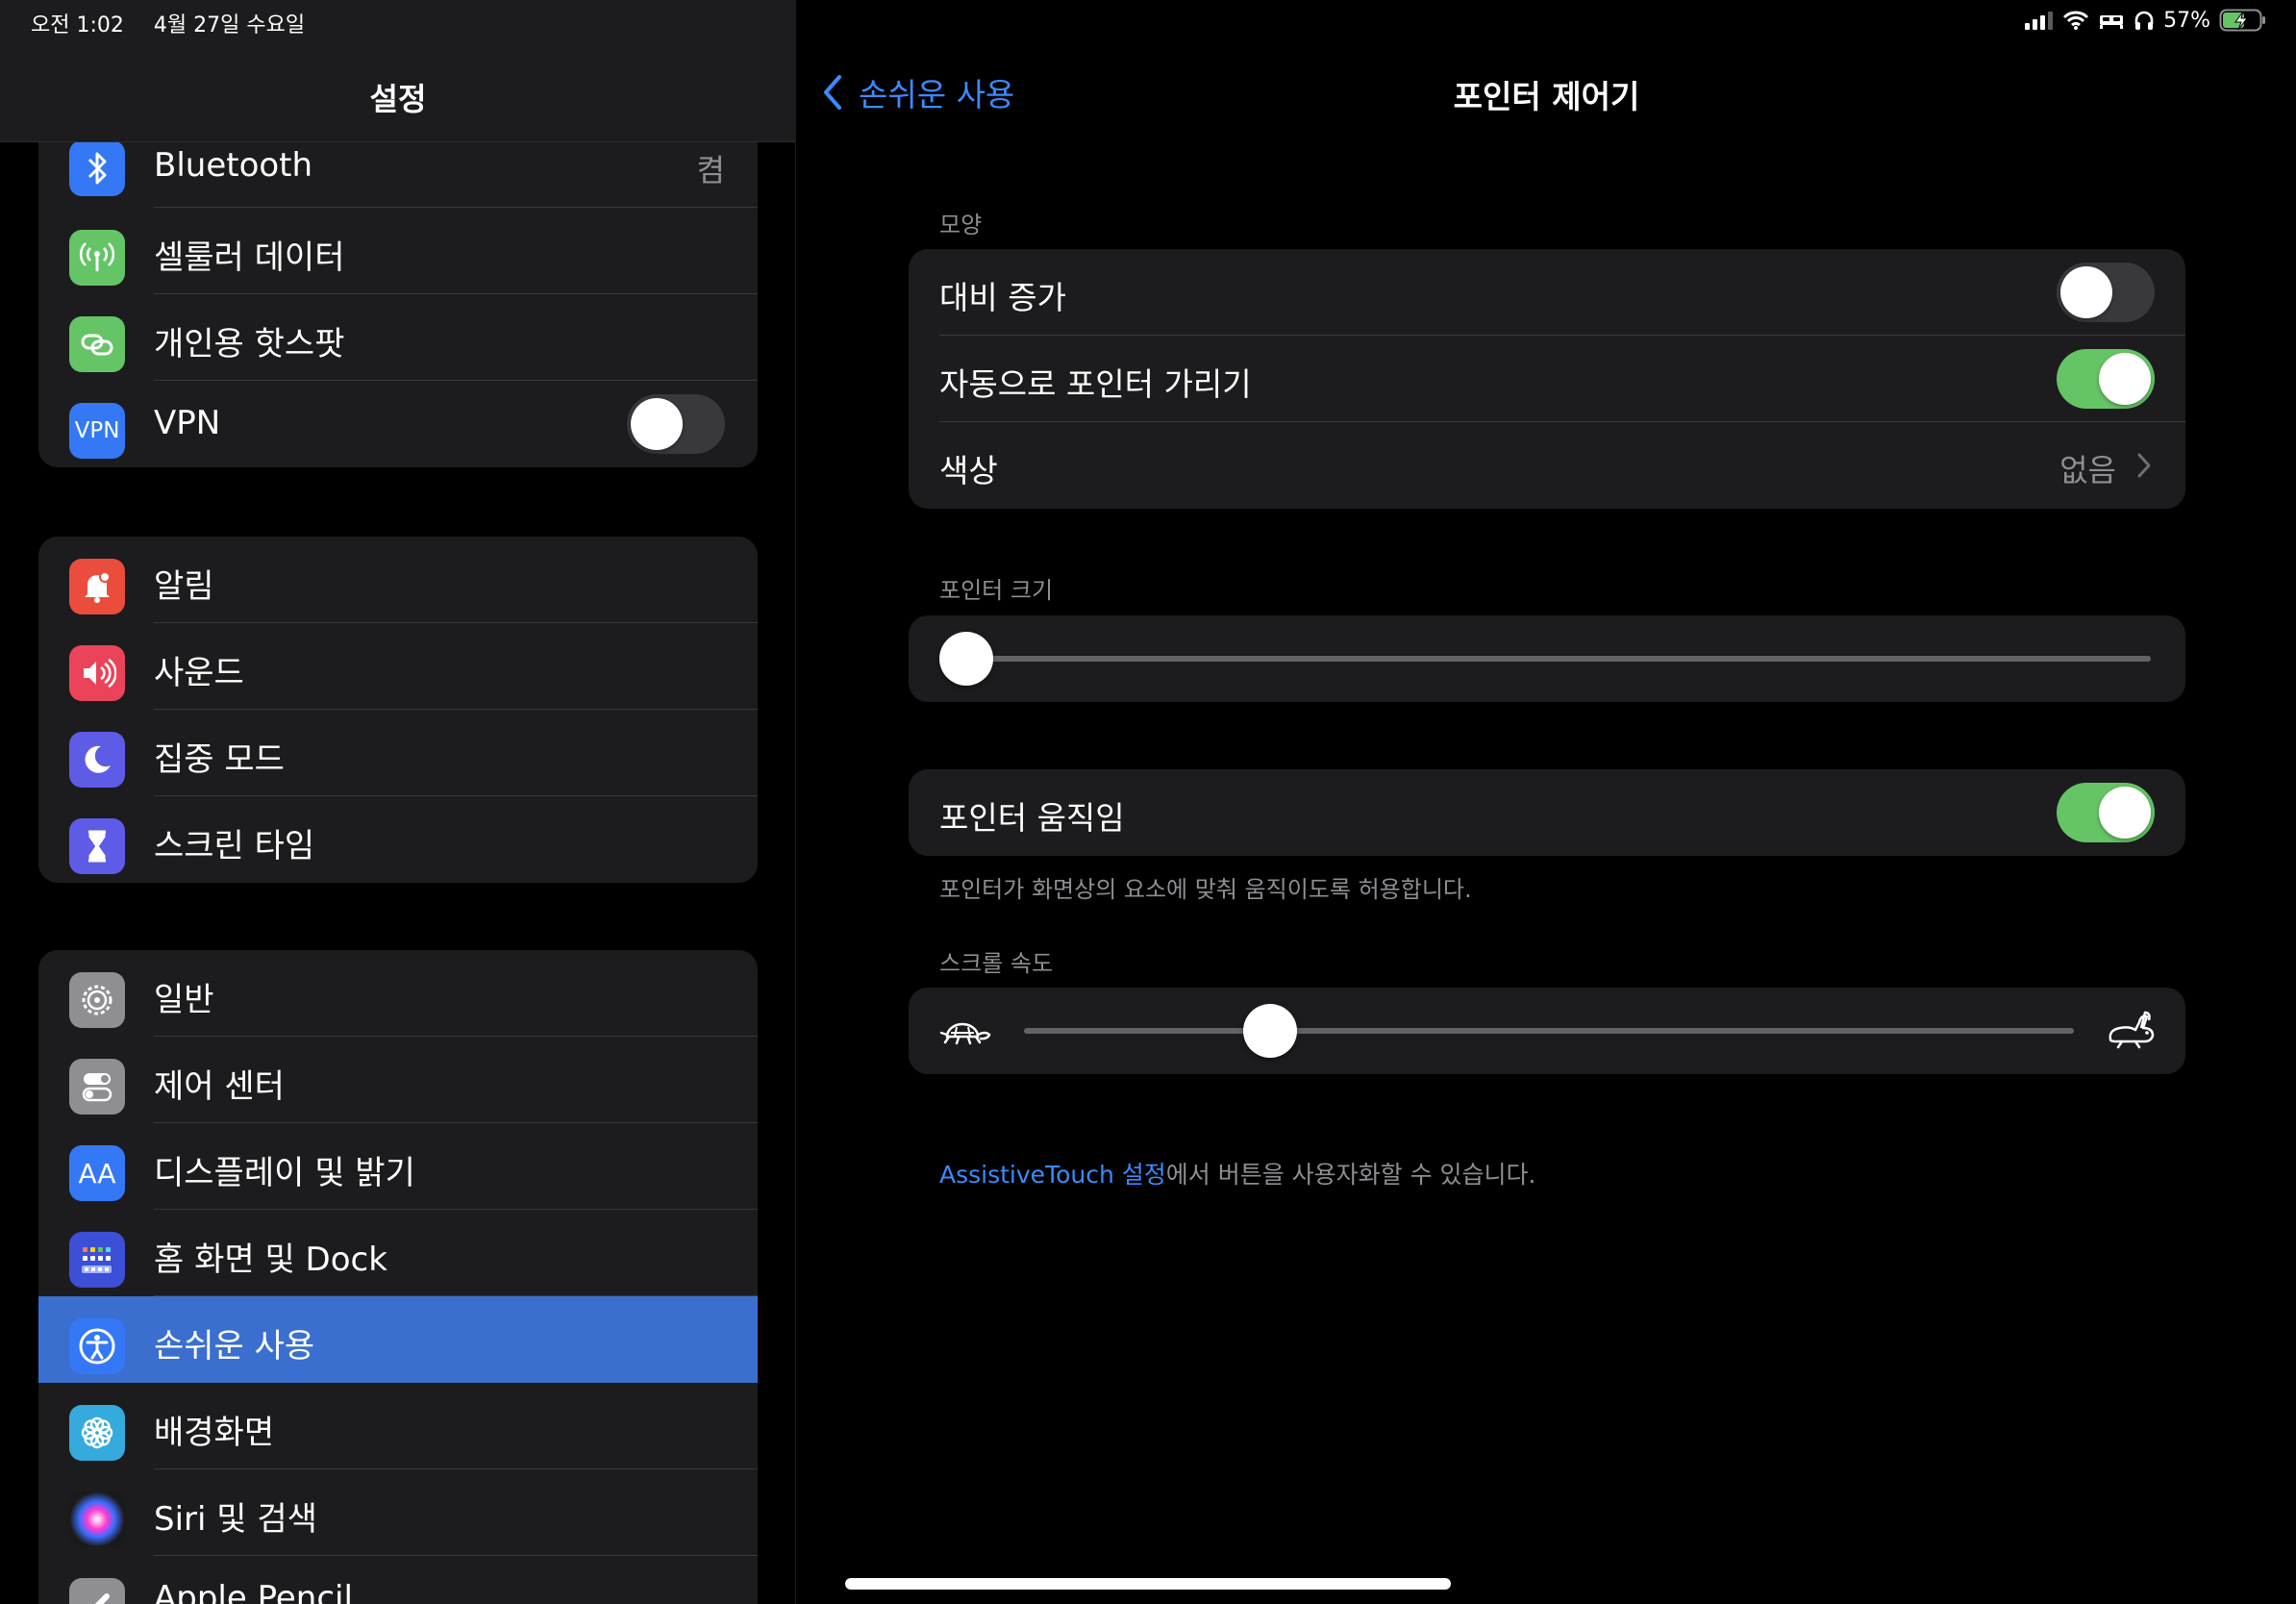  What do you see at coordinates (398, 1253) in the screenshot?
I see `sidebar-item-home-screen: 홈 화면 및 Dock` at bounding box center [398, 1253].